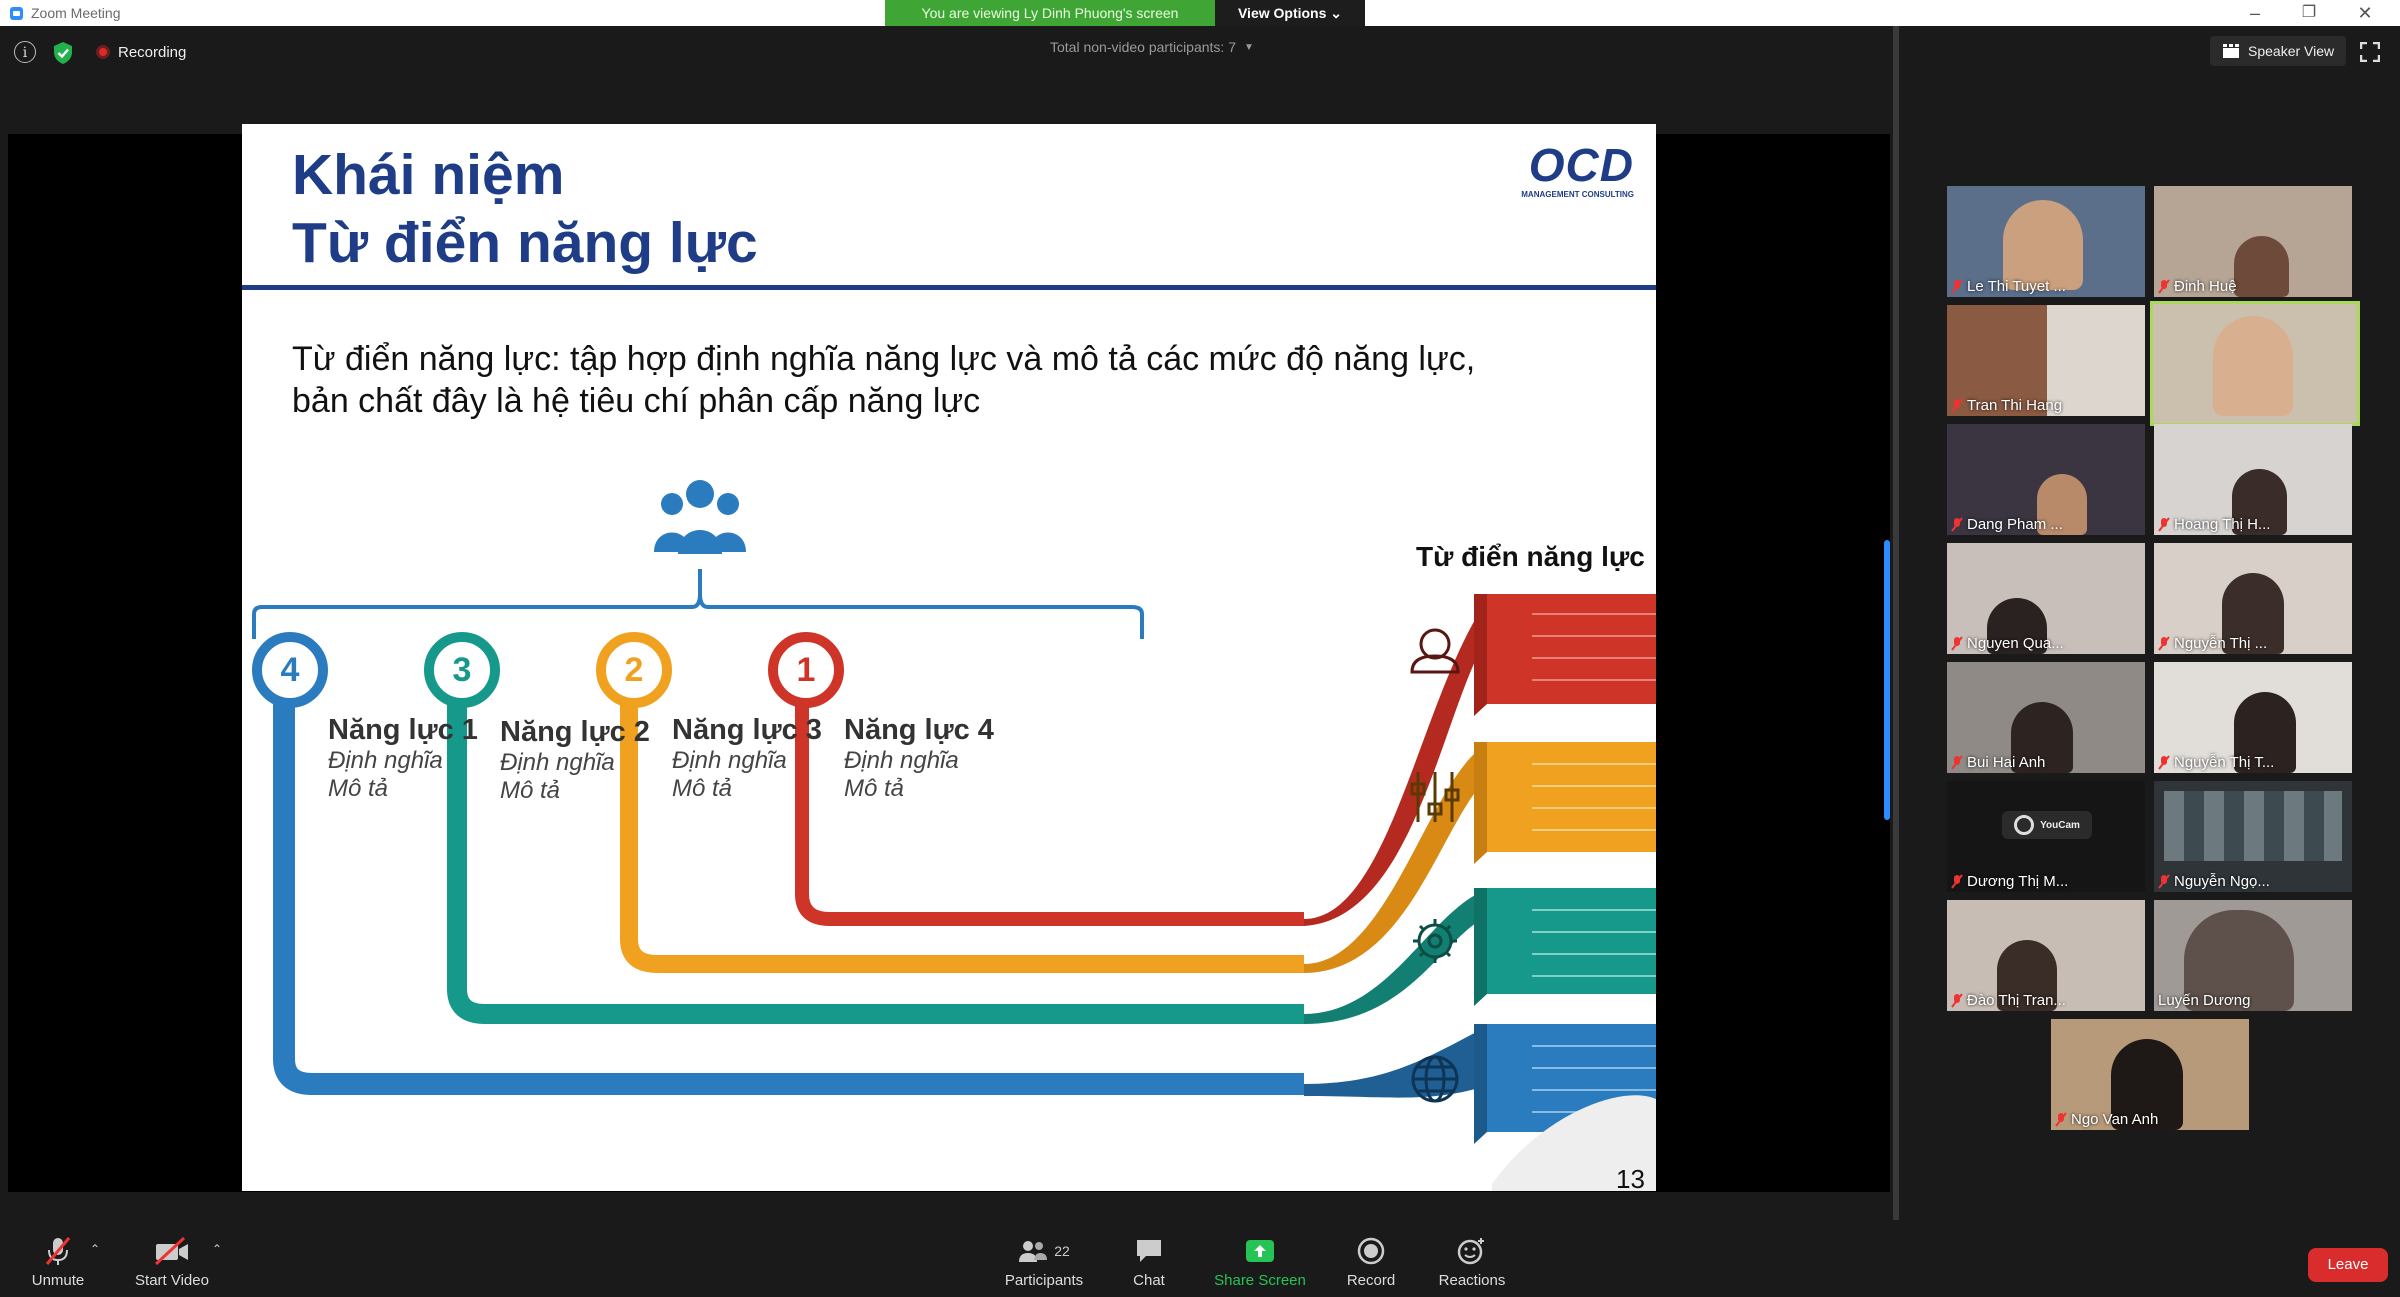  What do you see at coordinates (1200, 1258) in the screenshot?
I see `meeting-toolbar` at bounding box center [1200, 1258].